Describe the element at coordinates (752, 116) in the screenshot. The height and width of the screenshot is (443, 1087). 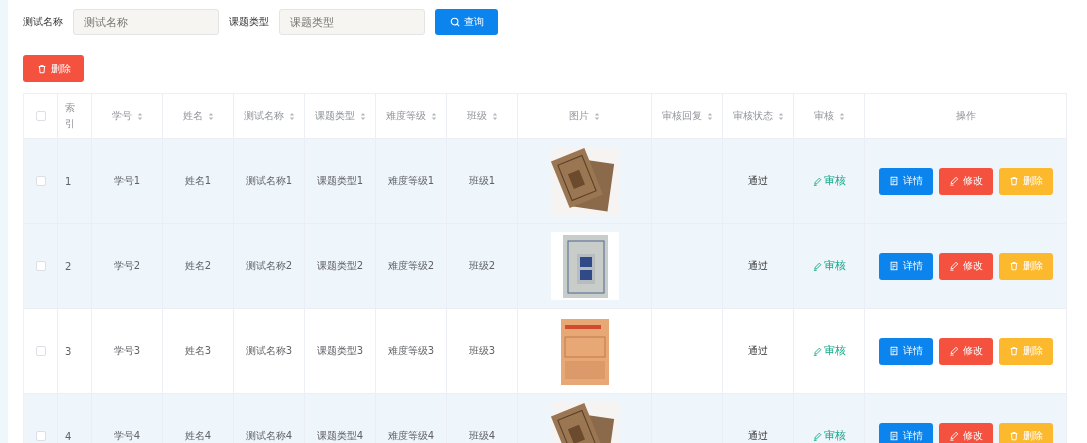
I see `column-header: 审核状态` at that location.